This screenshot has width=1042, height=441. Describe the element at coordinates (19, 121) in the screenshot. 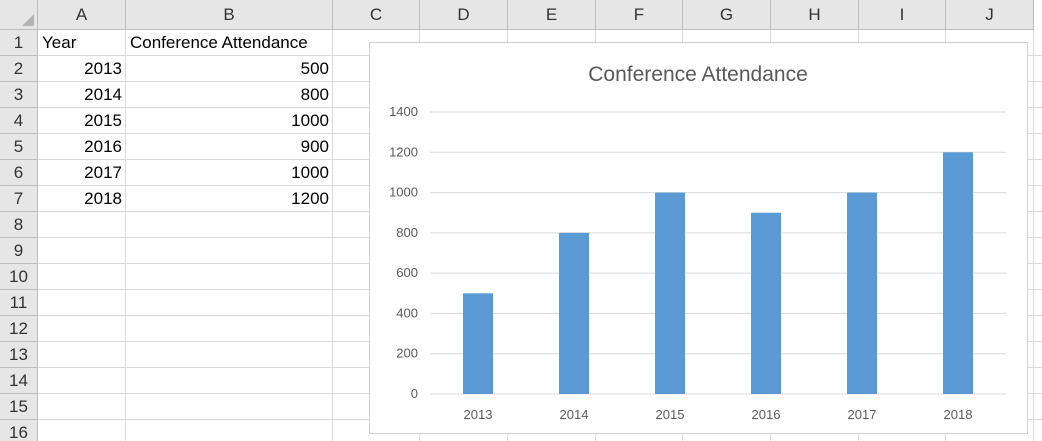

I see `row-header-4: 4` at that location.